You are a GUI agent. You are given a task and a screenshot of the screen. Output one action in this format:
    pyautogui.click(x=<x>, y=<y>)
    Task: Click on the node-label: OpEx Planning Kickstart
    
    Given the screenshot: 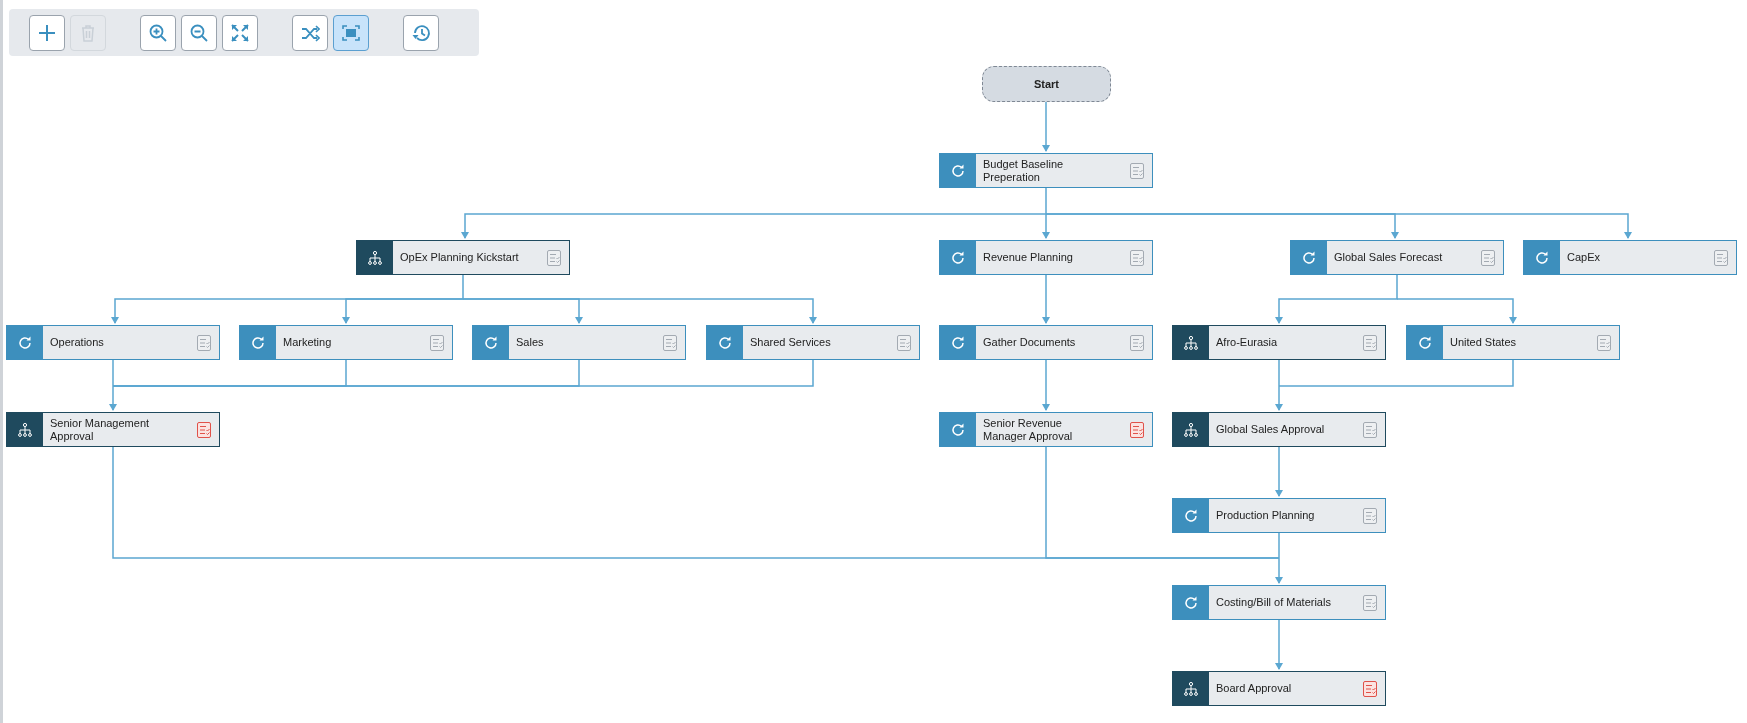 What is the action you would take?
    pyautogui.click(x=459, y=257)
    